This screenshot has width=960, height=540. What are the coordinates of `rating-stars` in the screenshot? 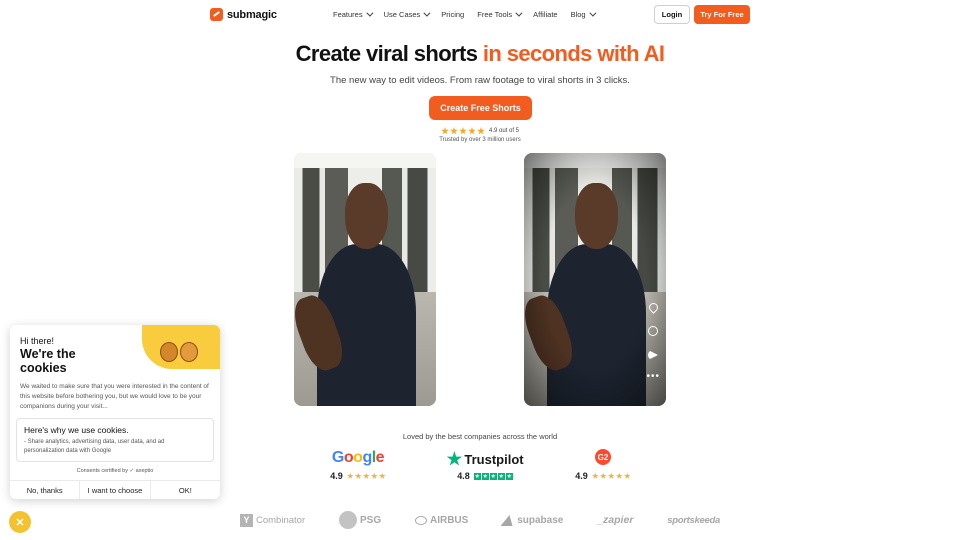 It's located at (463, 131).